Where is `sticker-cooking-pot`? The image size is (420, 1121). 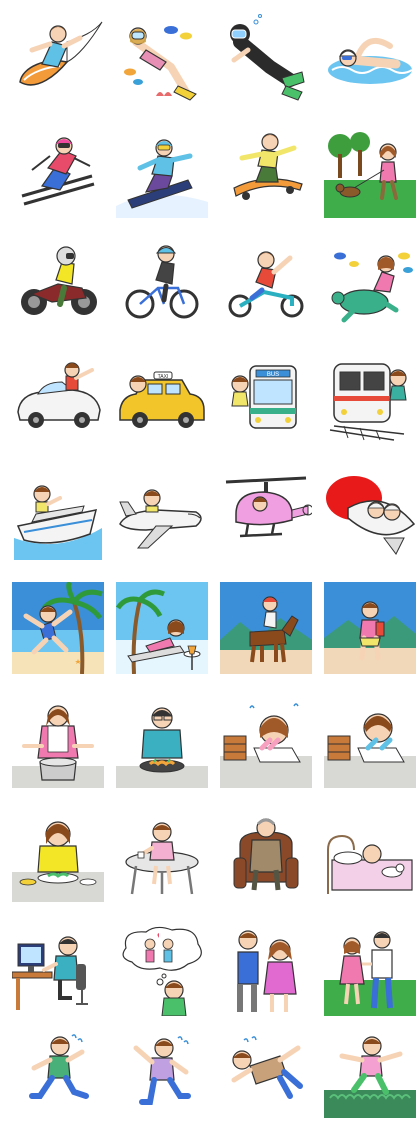
sticker-cooking-pot is located at coordinates (58, 742).